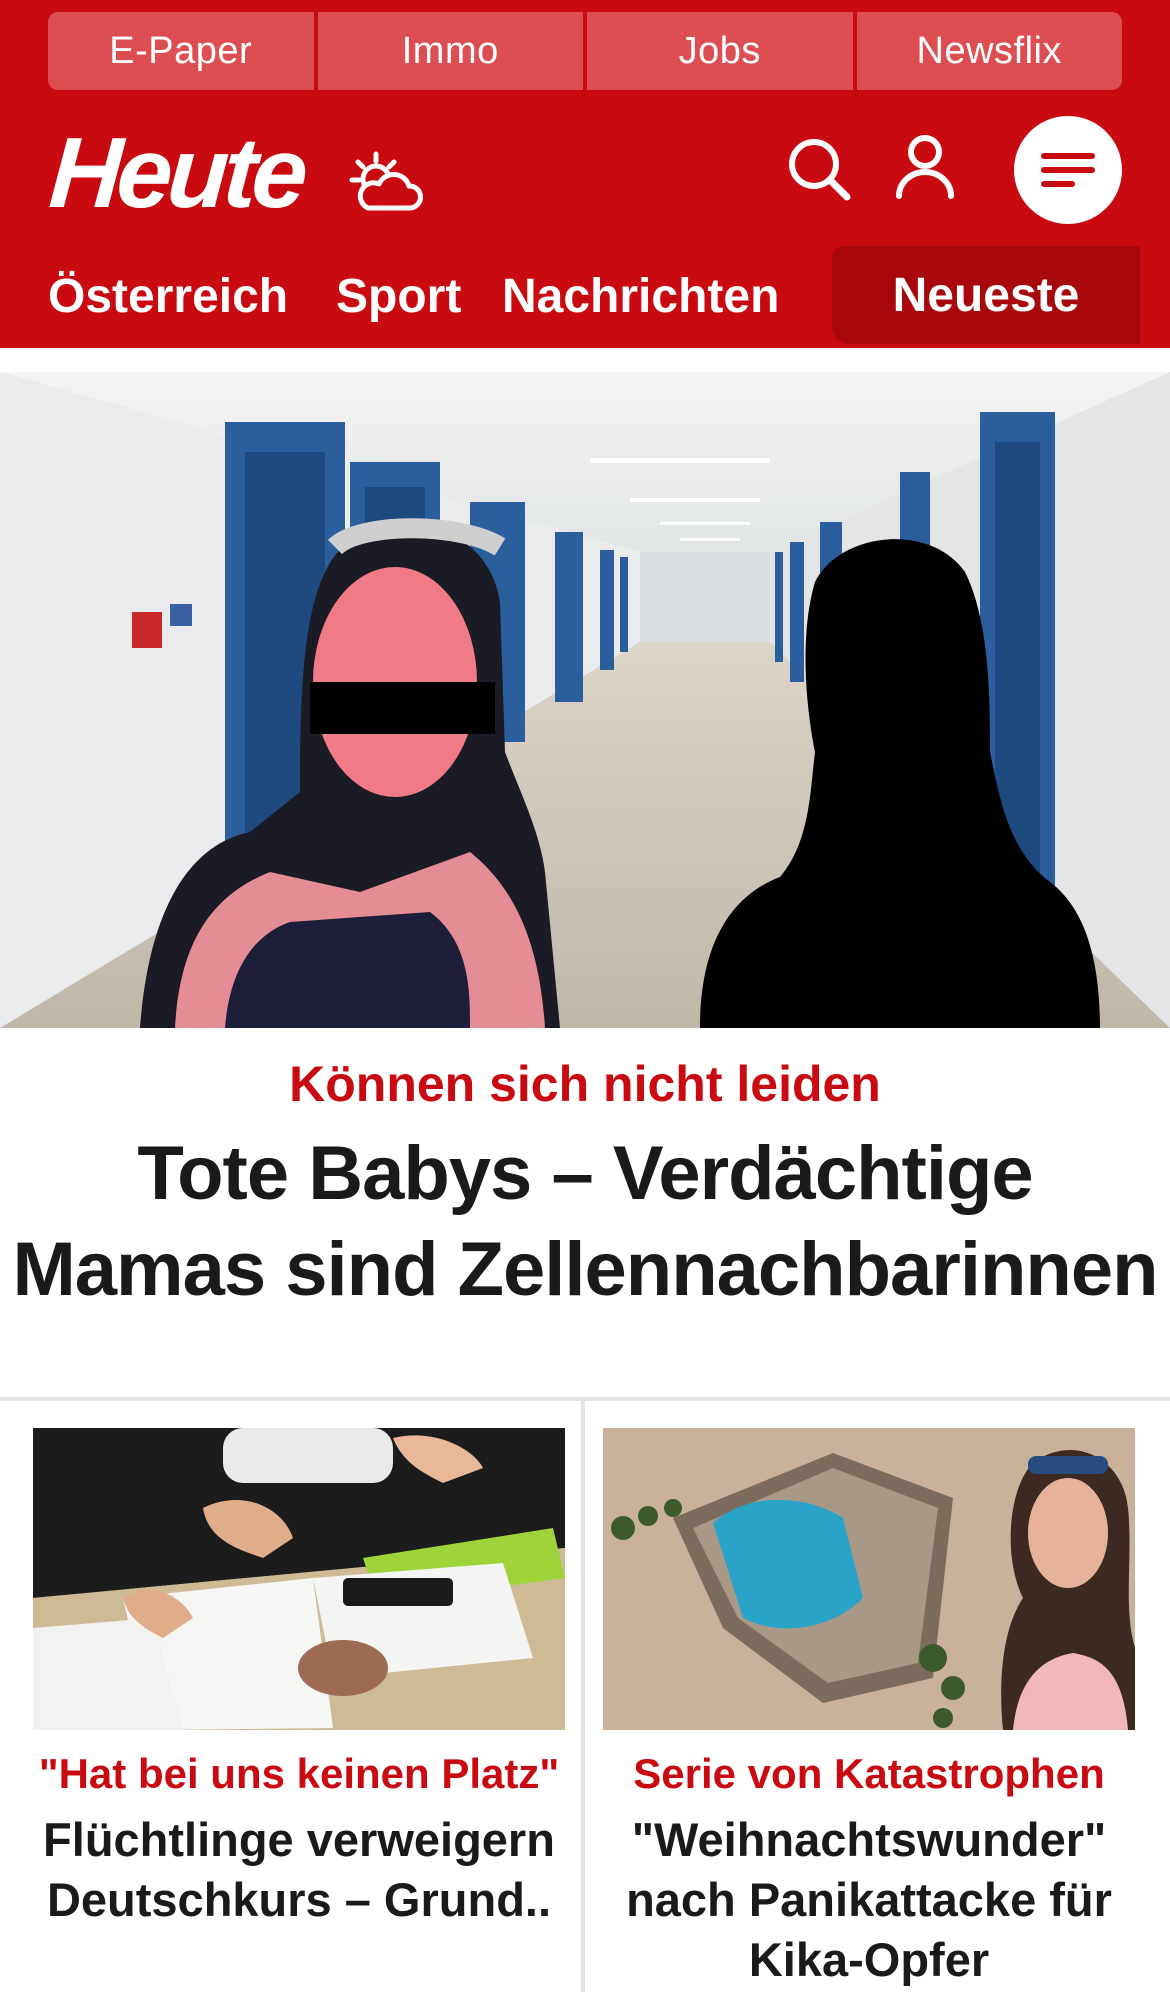  What do you see at coordinates (398, 296) in the screenshot?
I see `nav-item-sport: Sport` at bounding box center [398, 296].